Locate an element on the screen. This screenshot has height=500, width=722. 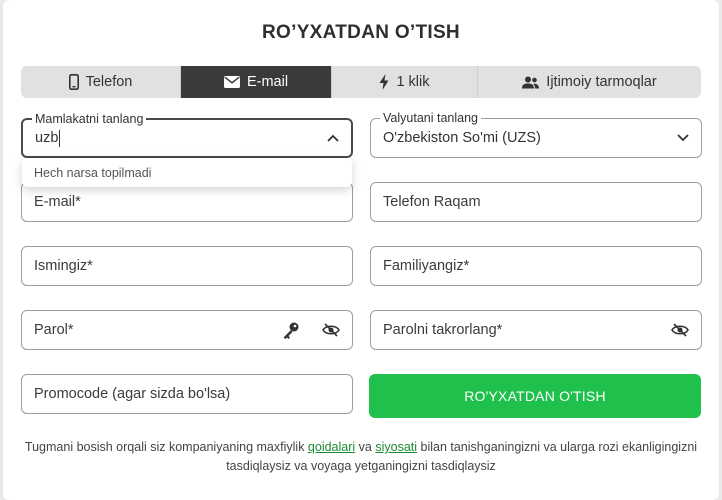
email-placeholder: E-mail* is located at coordinates (57, 202).